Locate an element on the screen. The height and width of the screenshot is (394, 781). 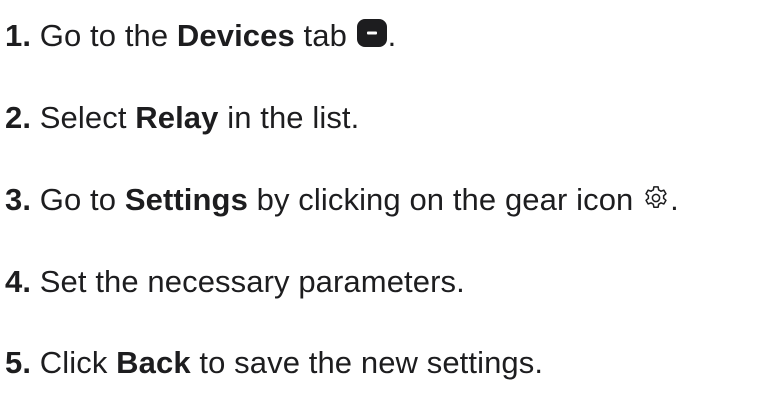
step-number: 4. is located at coordinates (18, 281).